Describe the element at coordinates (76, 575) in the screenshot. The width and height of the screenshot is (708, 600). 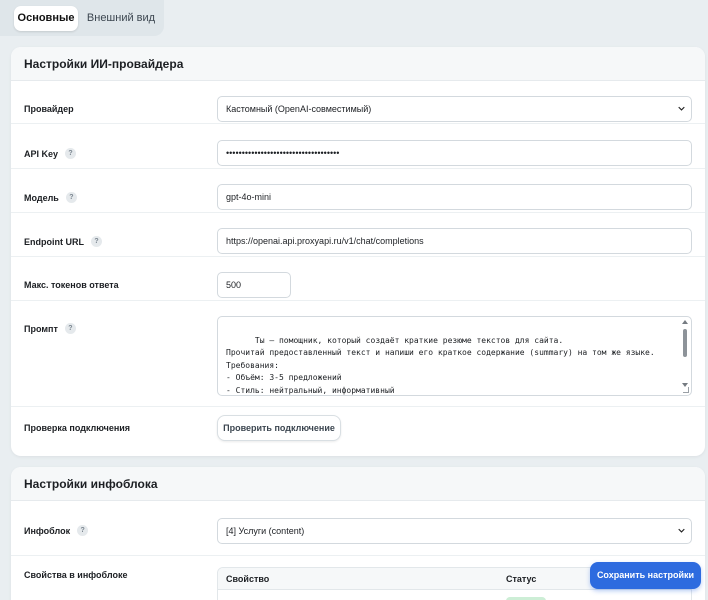
I see `properties-label: Свойства в инфоблоке` at that location.